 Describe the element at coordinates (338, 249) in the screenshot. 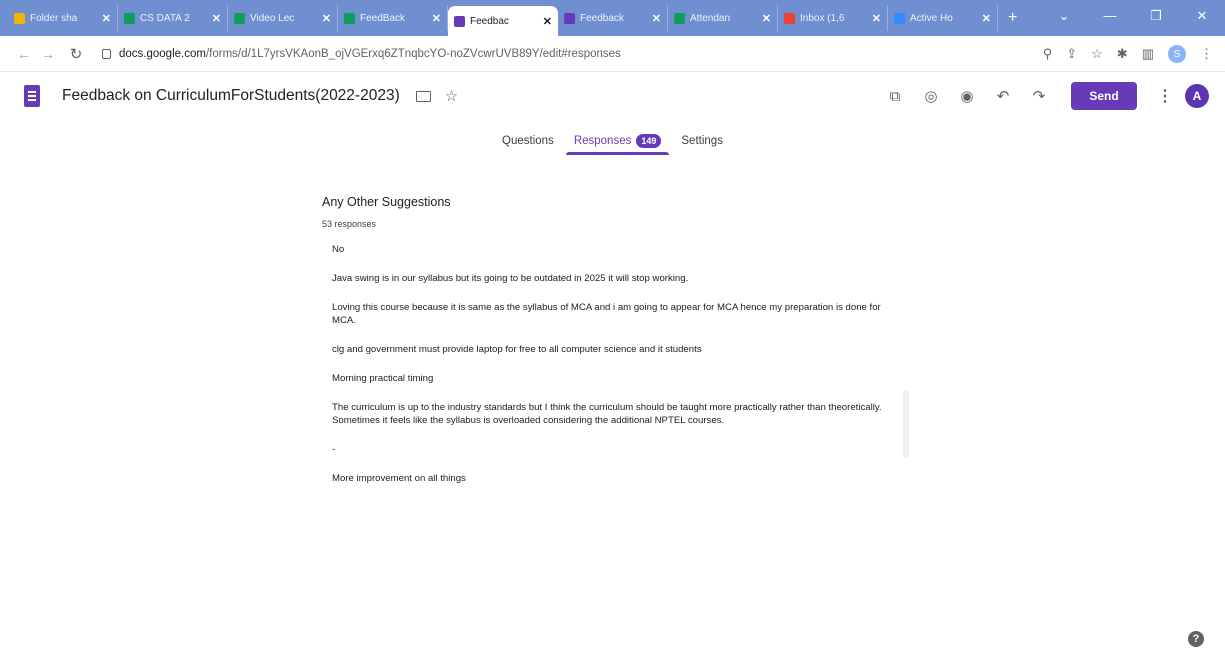

I see `response-answer: No` at that location.